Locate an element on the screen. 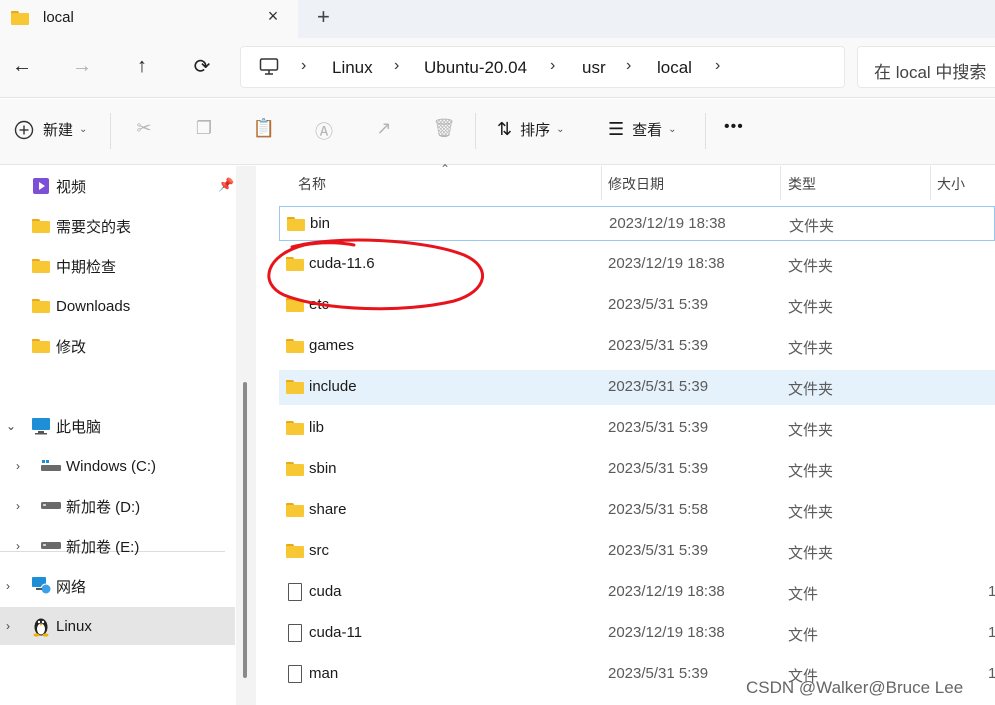  file-type: 文件 is located at coordinates (803, 594).